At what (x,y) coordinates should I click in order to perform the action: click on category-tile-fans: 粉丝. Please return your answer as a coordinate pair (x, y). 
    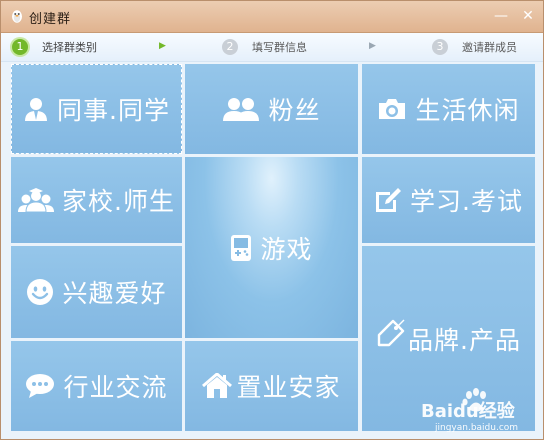
    Looking at the image, I should click on (271, 109).